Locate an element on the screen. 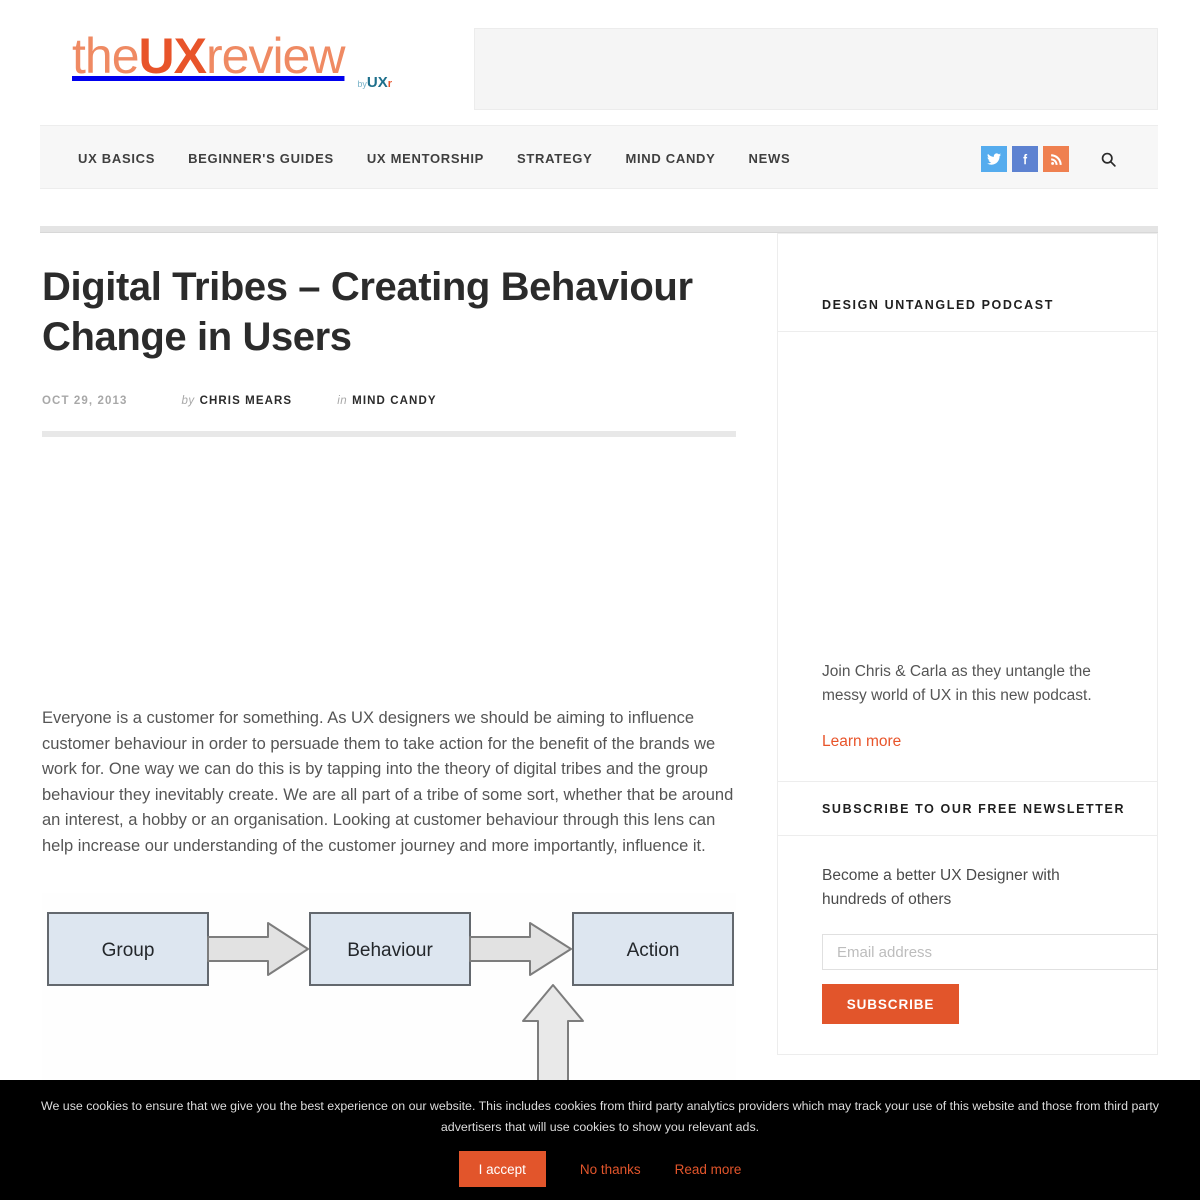 This screenshot has width=1200, height=1200. cookie-readmore-link: Read more is located at coordinates (708, 1169).